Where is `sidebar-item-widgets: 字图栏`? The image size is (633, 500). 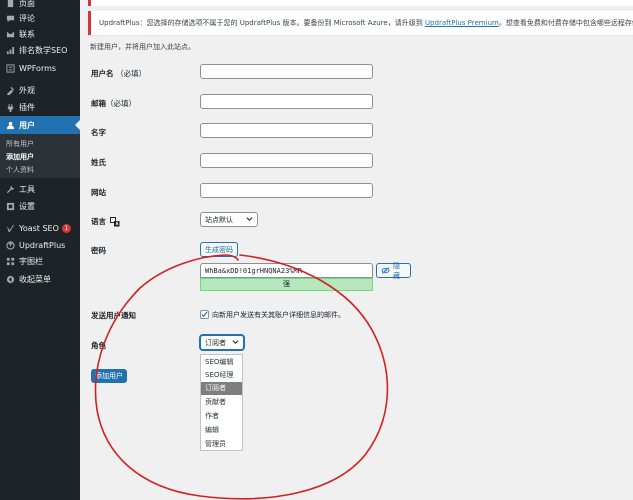 sidebar-item-widgets: 字图栏 is located at coordinates (40, 261).